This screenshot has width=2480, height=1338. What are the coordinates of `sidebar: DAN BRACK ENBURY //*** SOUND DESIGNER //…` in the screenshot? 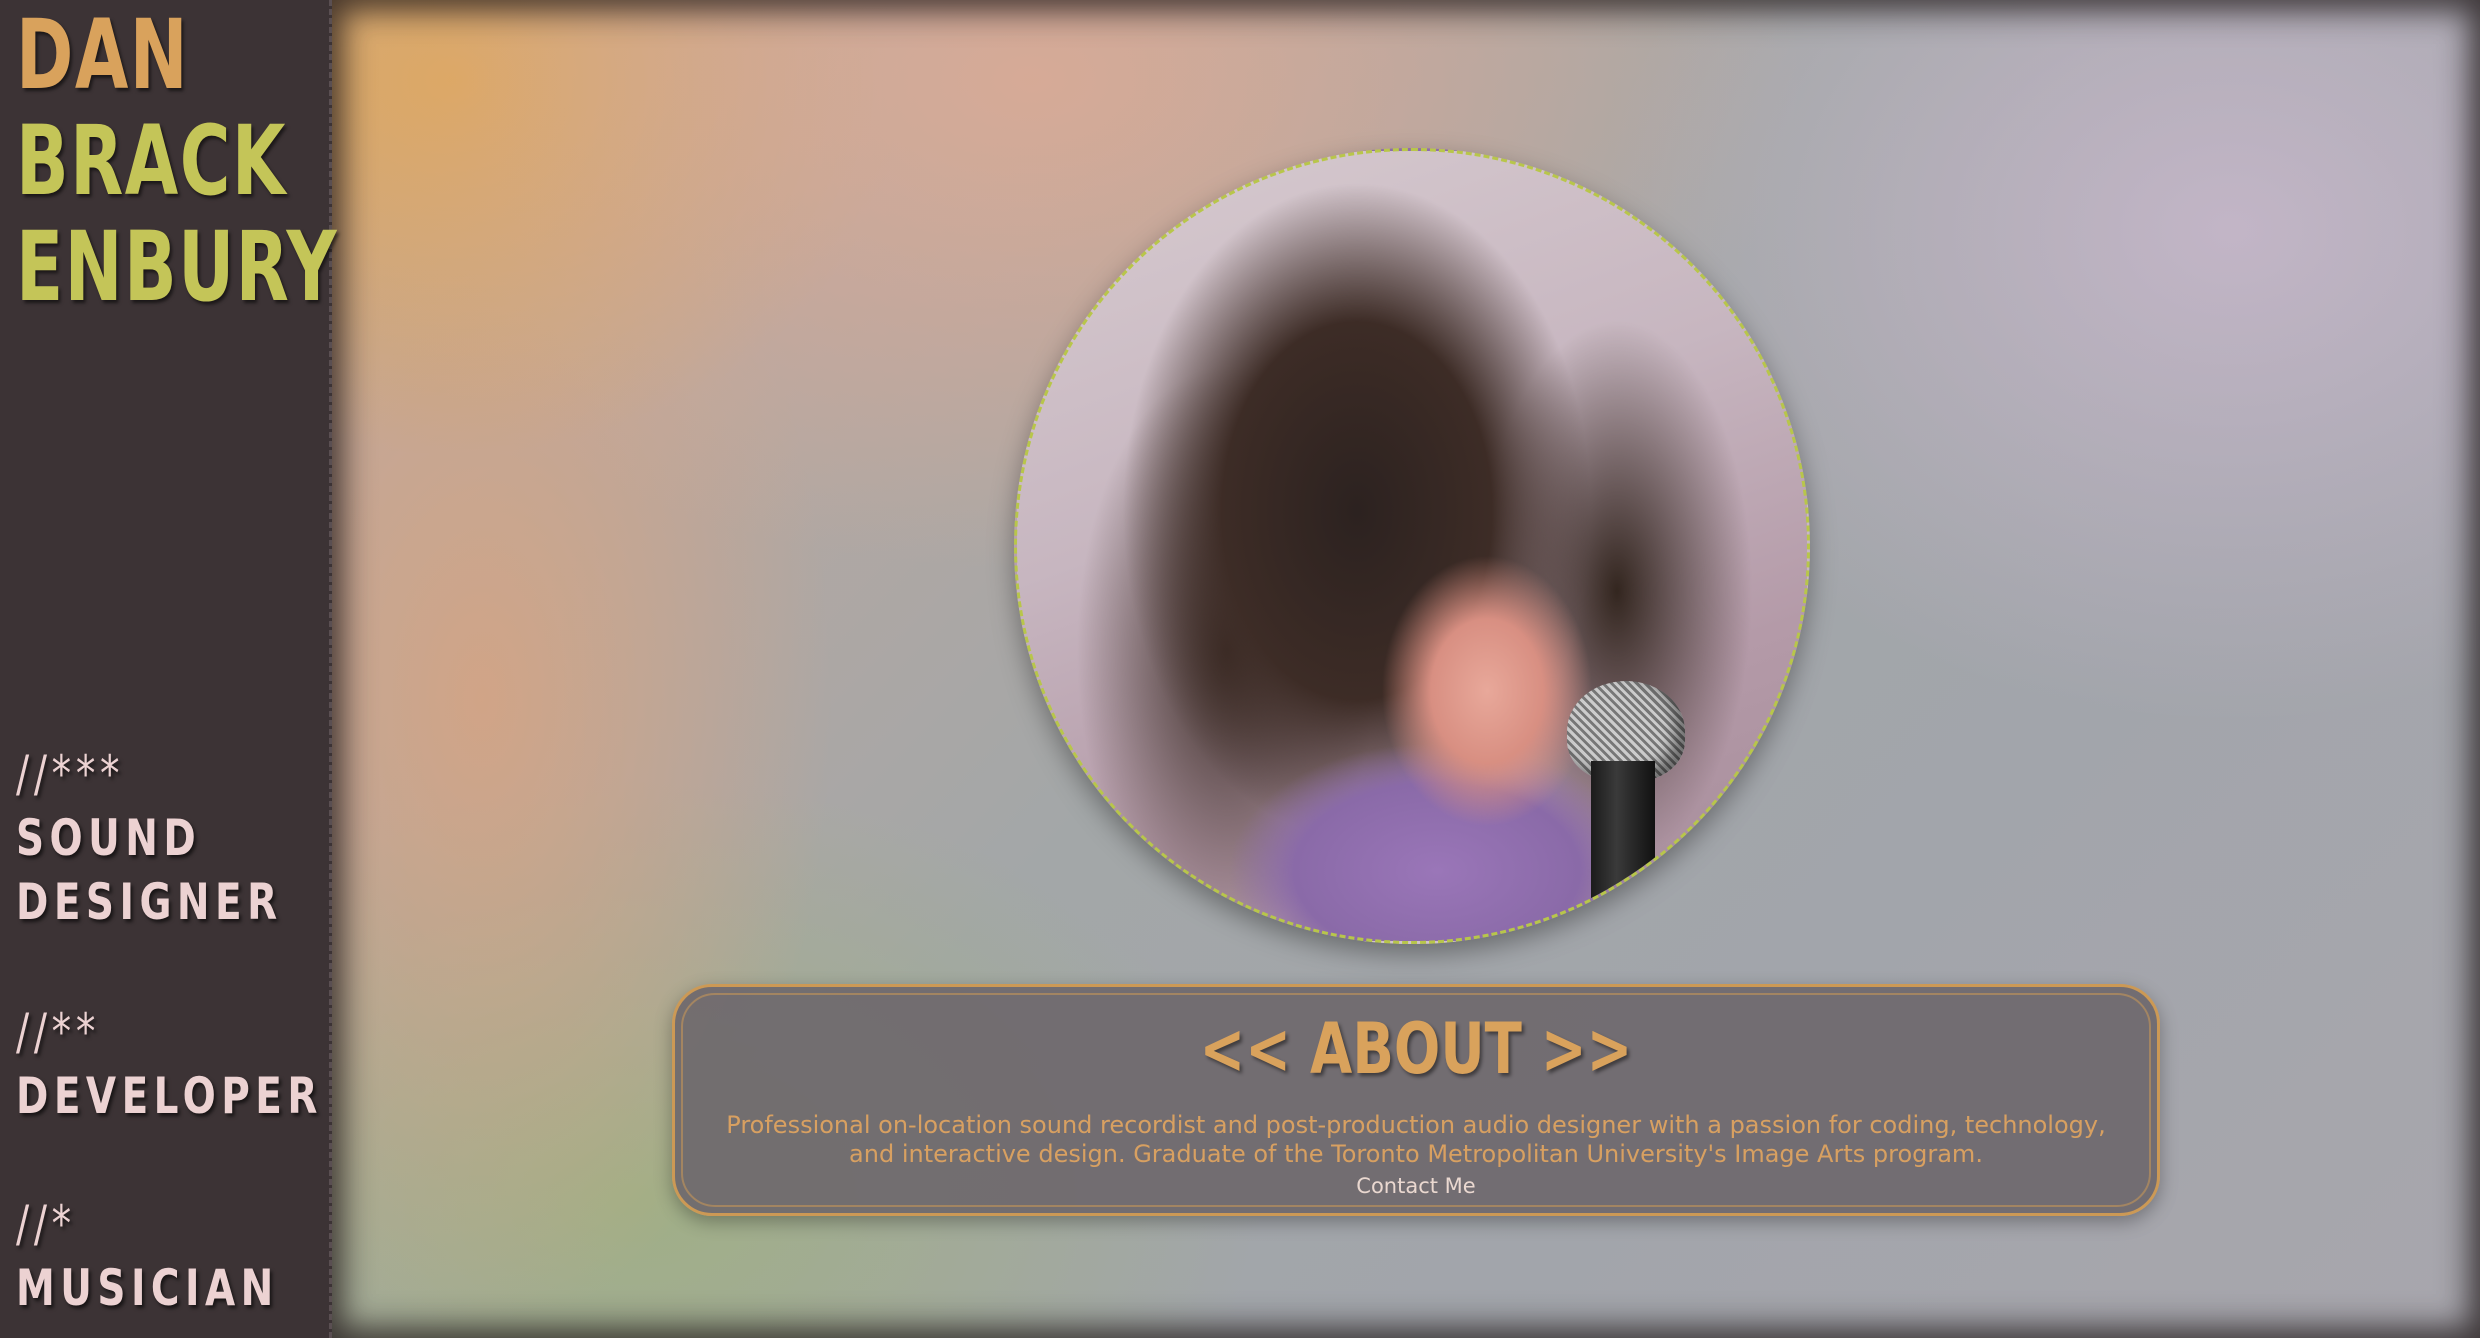 It's located at (168, 669).